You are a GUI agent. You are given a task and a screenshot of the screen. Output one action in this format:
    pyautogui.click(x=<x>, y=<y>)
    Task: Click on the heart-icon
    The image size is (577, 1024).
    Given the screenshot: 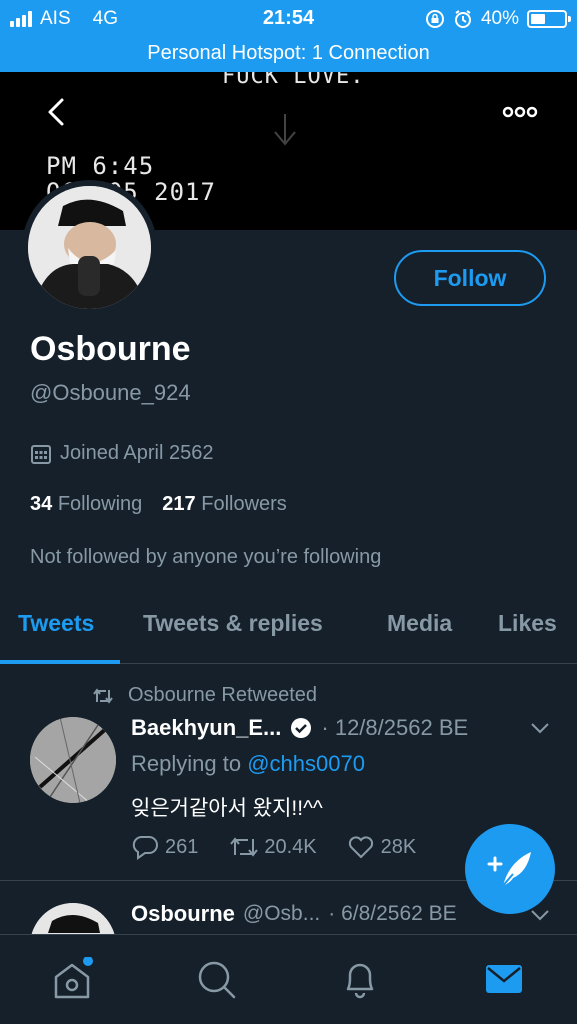 What is the action you would take?
    pyautogui.click(x=360, y=847)
    